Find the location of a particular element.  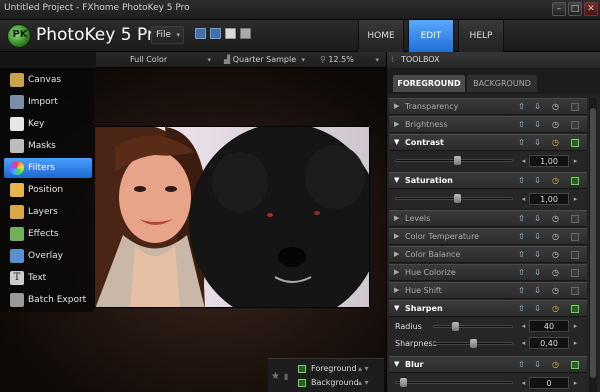

tab-foreground: FOREGROUND is located at coordinates (429, 83).